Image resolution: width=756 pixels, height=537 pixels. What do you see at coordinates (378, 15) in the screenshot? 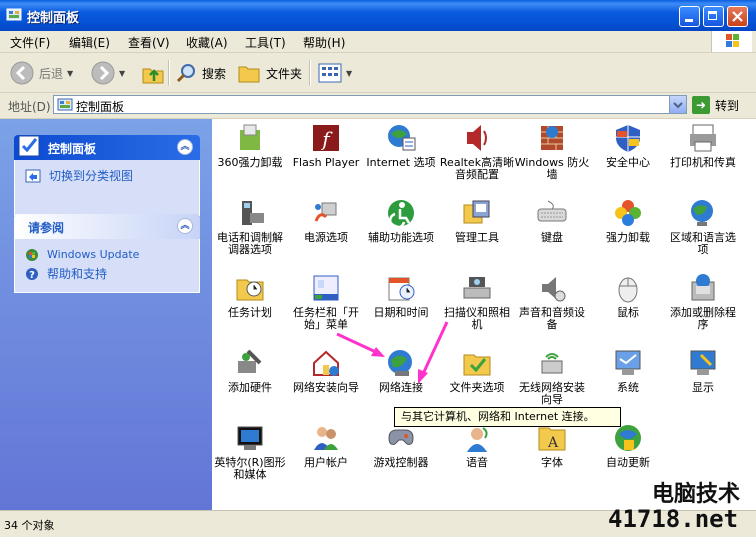
I see `title-bar: 控制面板` at bounding box center [378, 15].